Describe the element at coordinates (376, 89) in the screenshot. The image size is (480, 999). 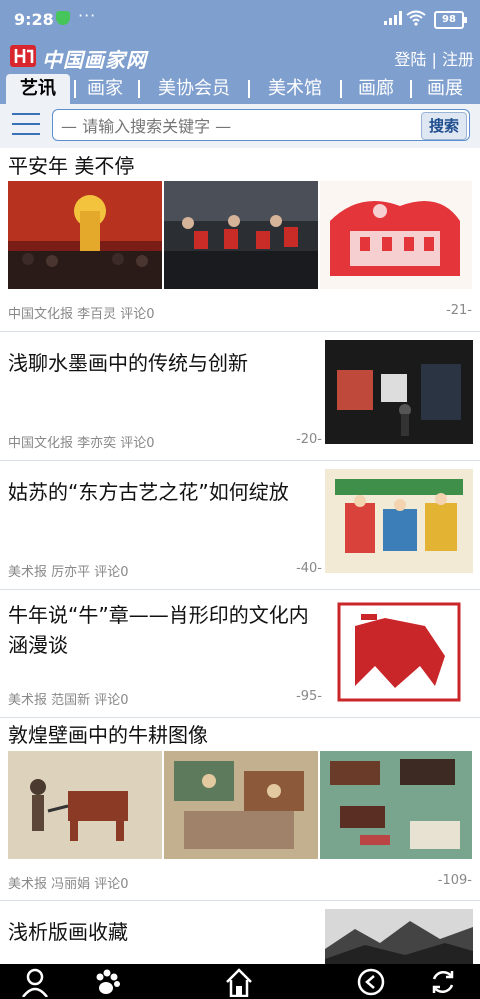
I see `tab-galleries: 画廊` at that location.